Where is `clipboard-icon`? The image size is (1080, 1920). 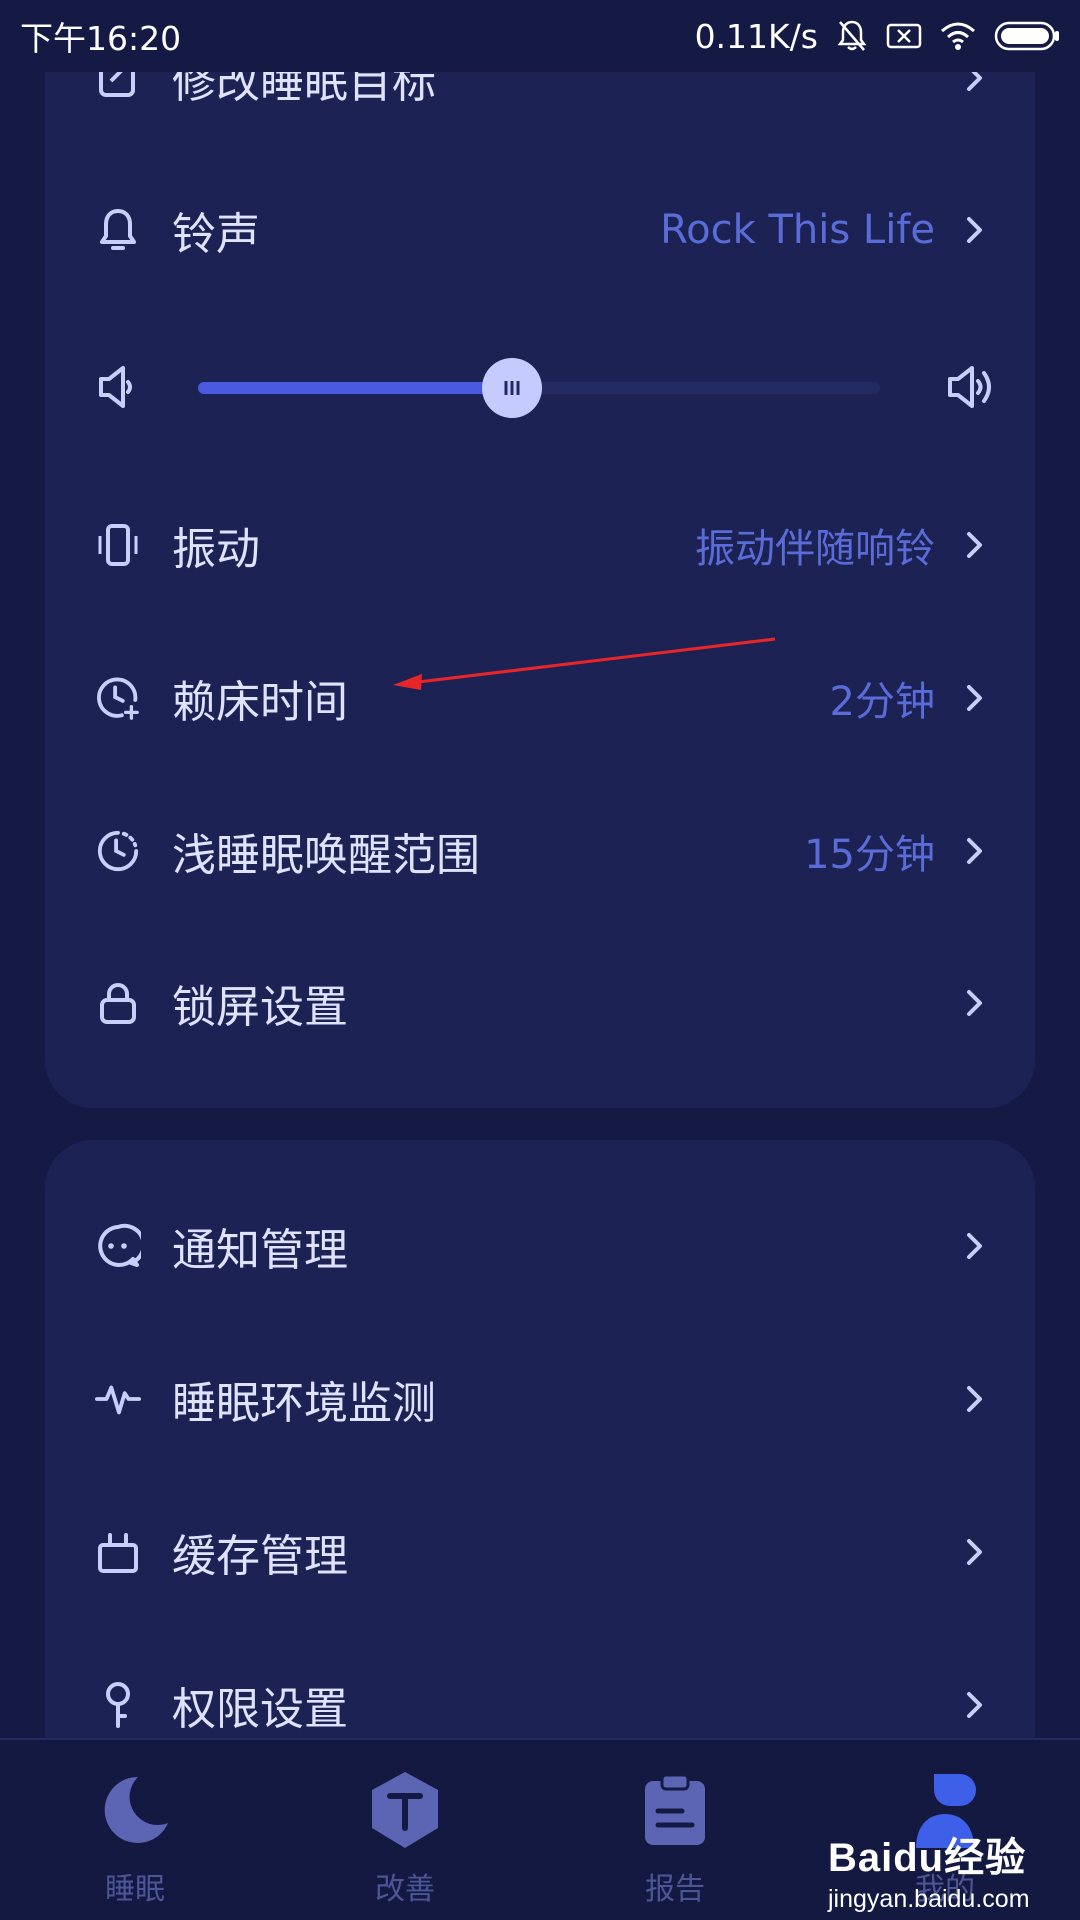 clipboard-icon is located at coordinates (675, 1810).